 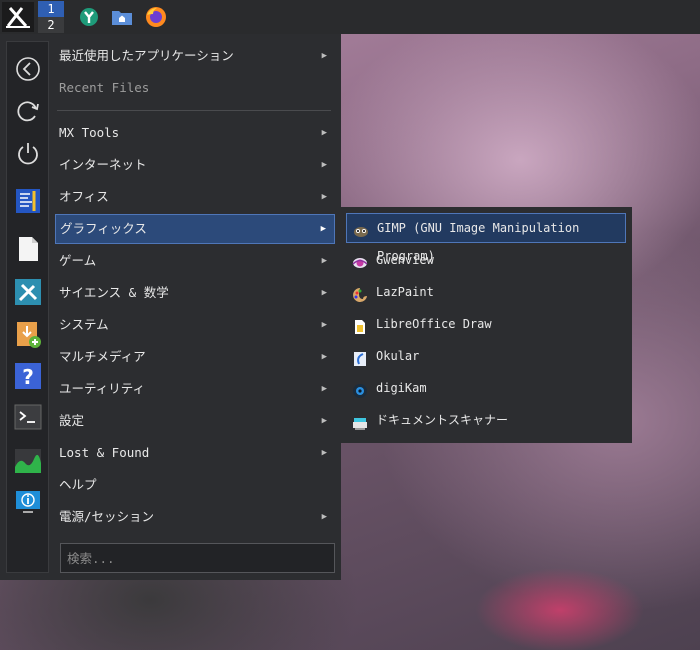 I want to click on submenu-item-digikam: digiKam, so click(x=486, y=388).